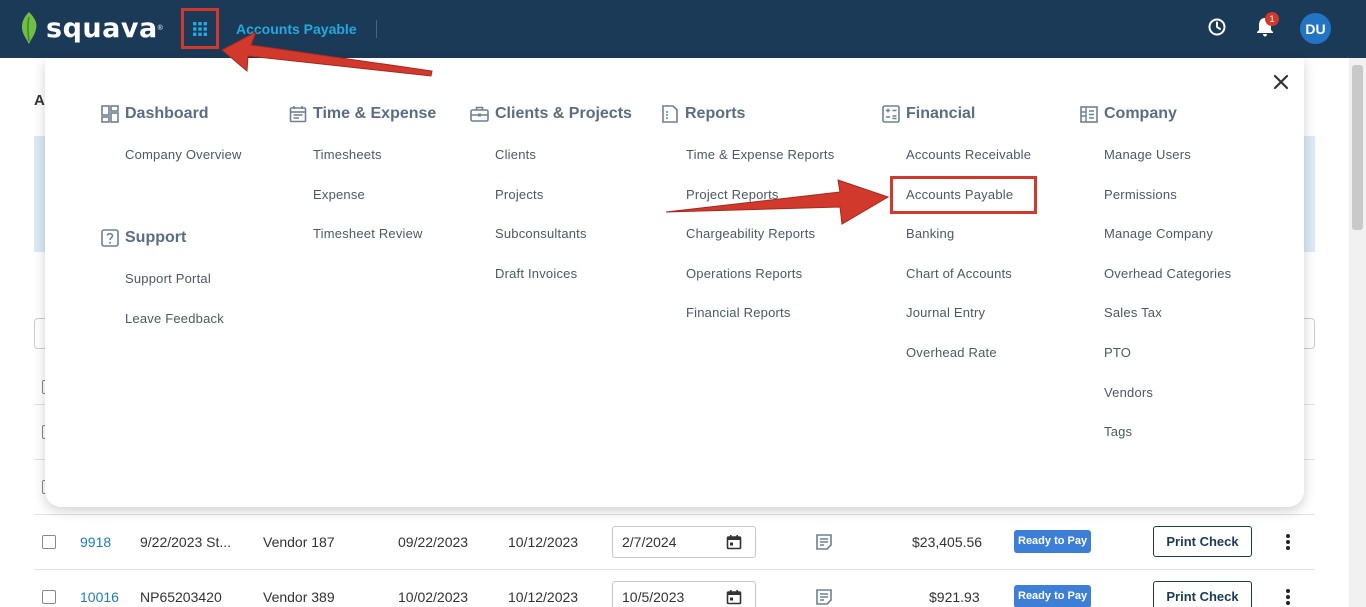  Describe the element at coordinates (945, 312) in the screenshot. I see `menu-item-journal-entry: Journal Entry` at that location.